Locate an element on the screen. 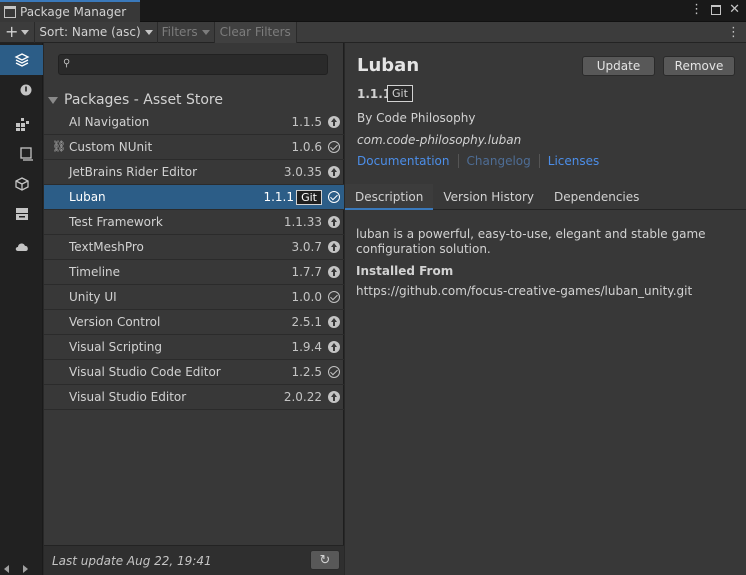 The image size is (746, 575). sidebar-item-modules is located at coordinates (21, 124).